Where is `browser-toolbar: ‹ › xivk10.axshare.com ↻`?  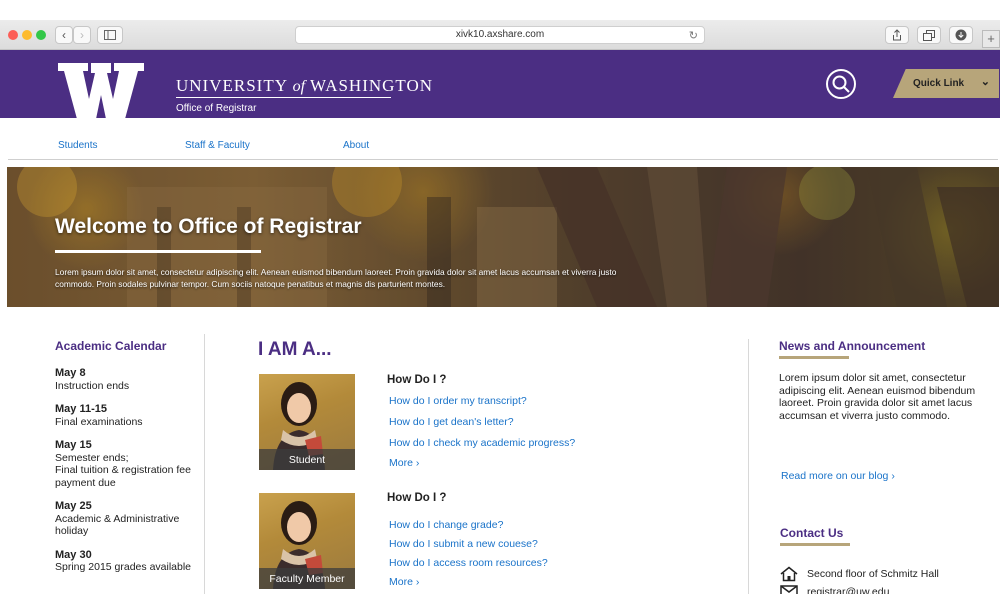 browser-toolbar: ‹ › xivk10.axshare.com ↻ is located at coordinates (500, 35).